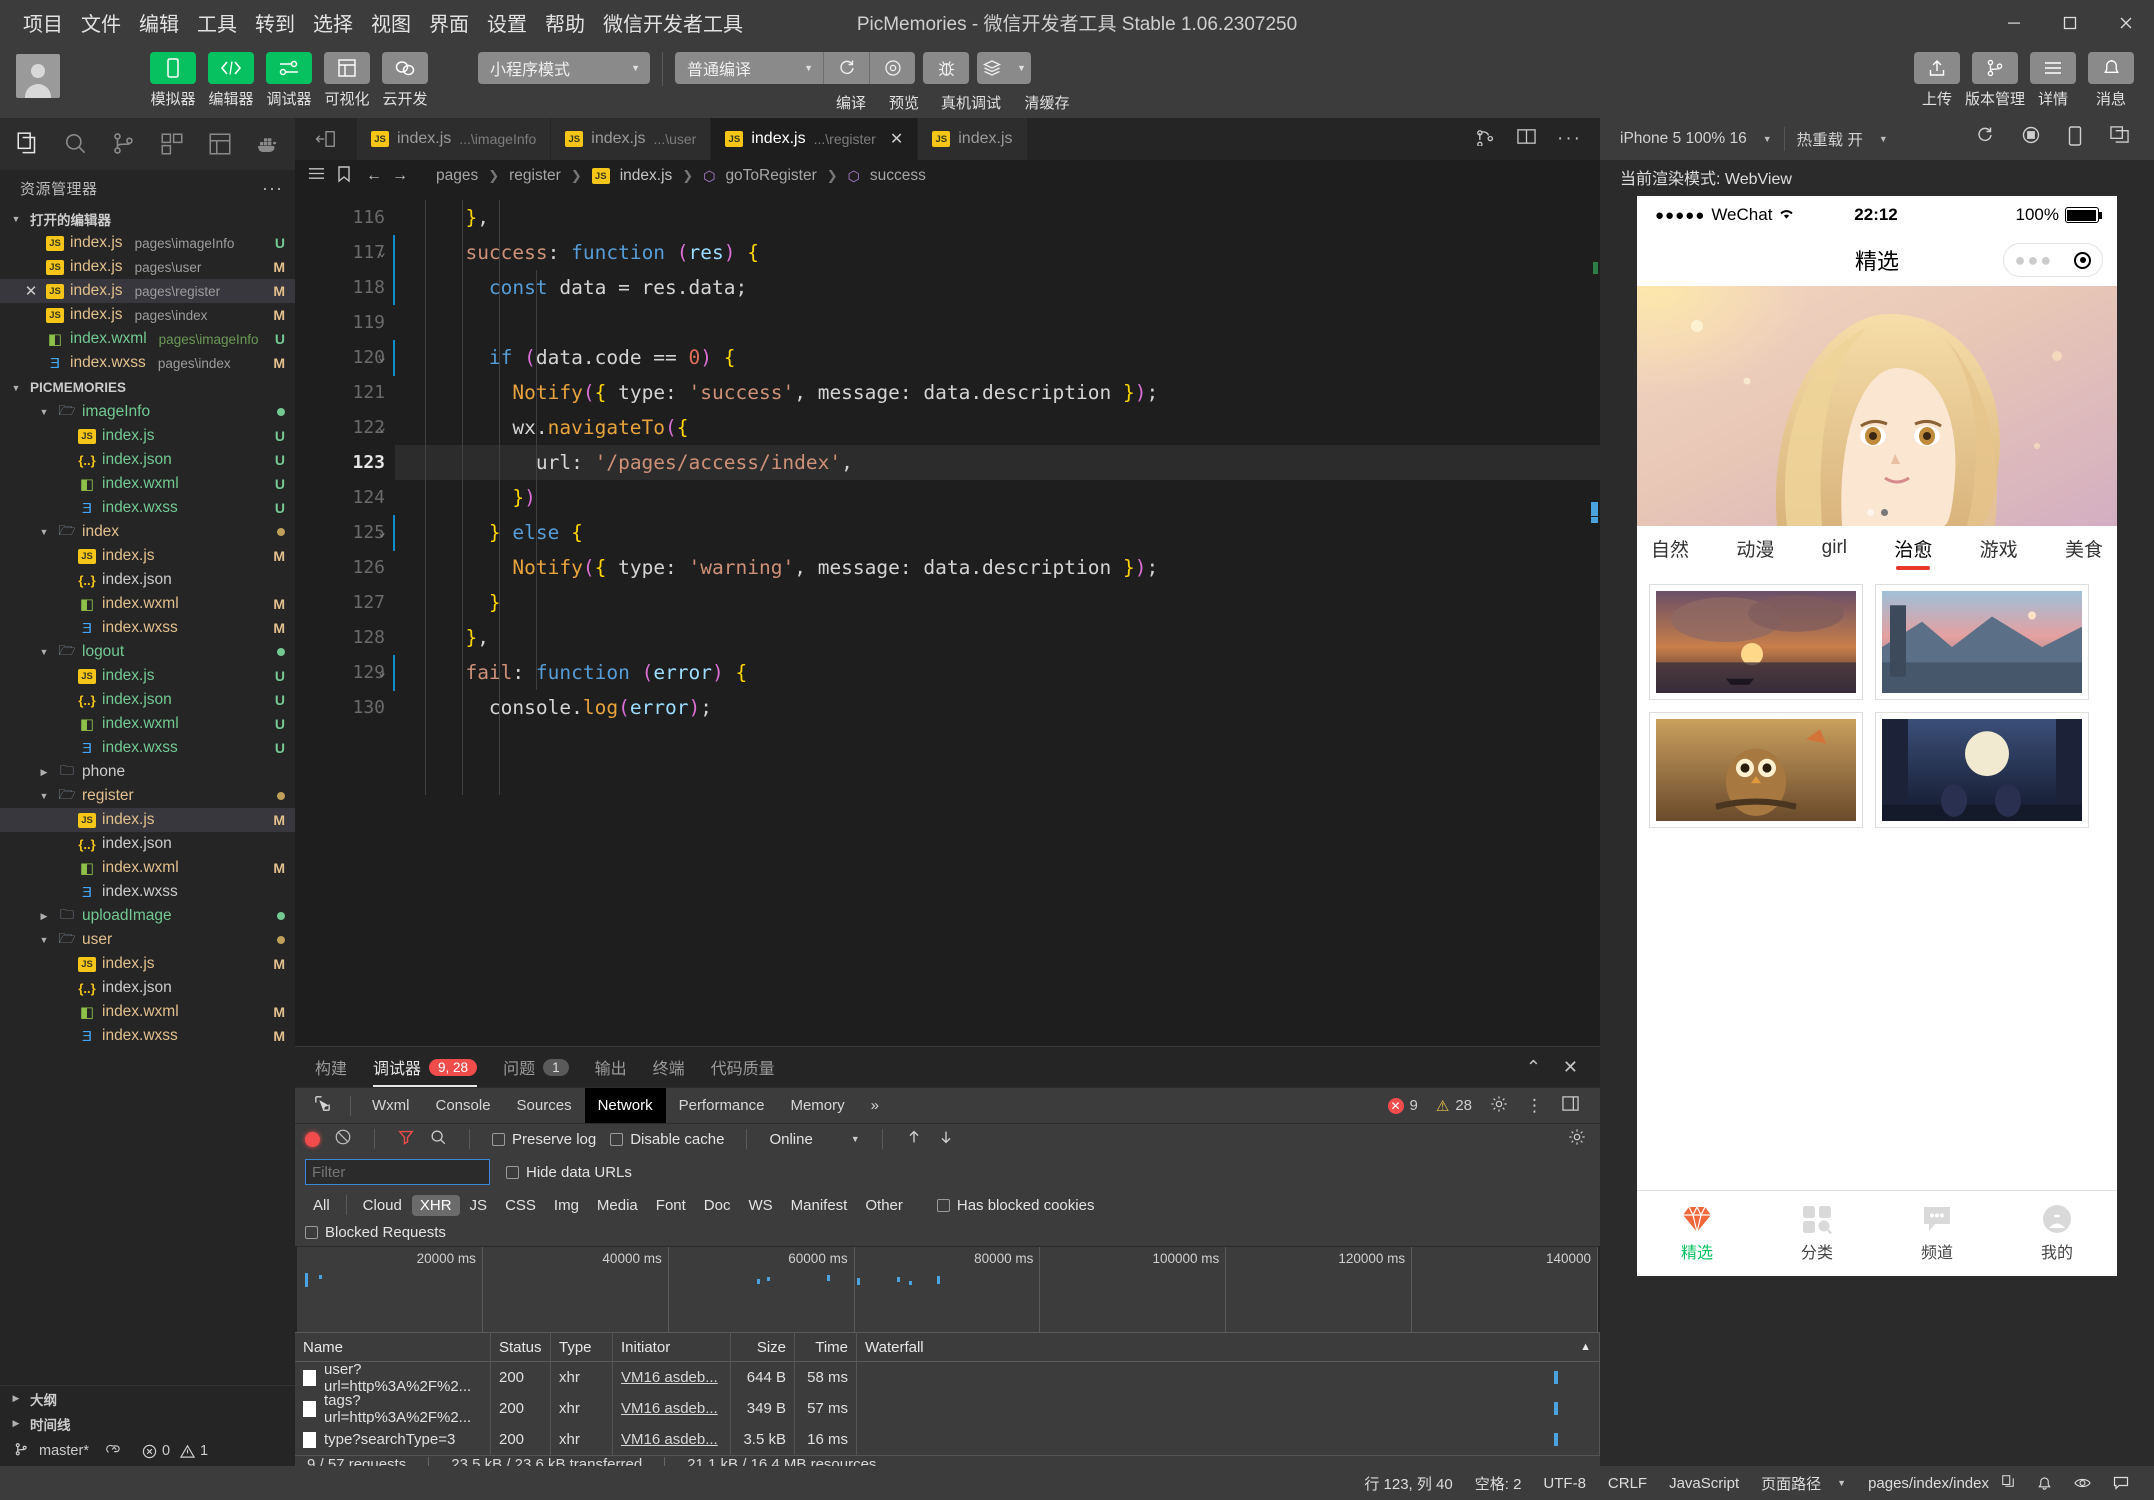  Describe the element at coordinates (147, 940) in the screenshot. I see `tree-folder-user: ▼ 🗁 user` at that location.